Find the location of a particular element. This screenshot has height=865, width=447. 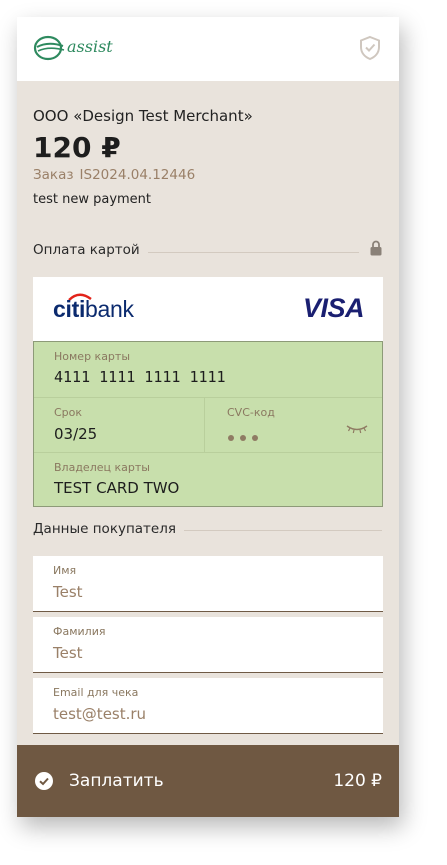

card-number-field: Номер карты 4111 1111 1111 1111 is located at coordinates (208, 369).